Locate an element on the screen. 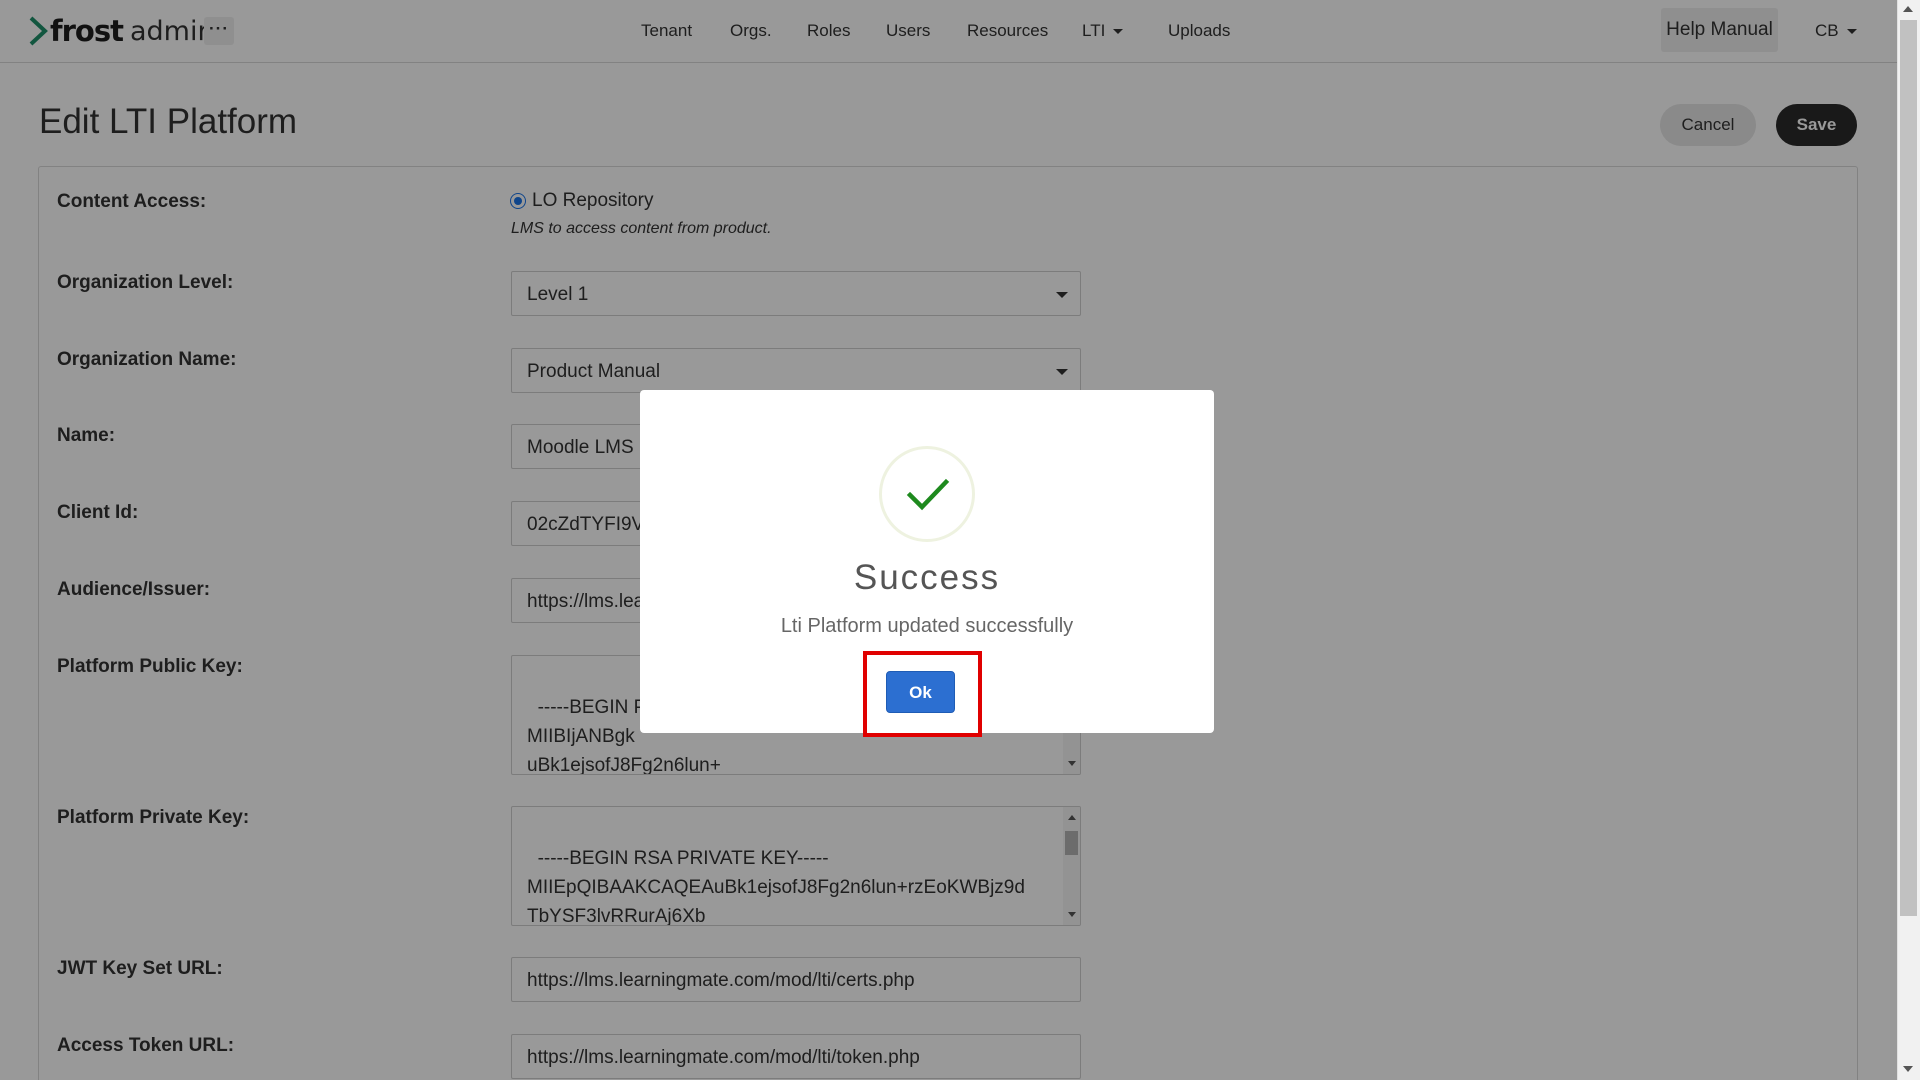  scroll-down-arrow-icon is located at coordinates (1908, 1069).